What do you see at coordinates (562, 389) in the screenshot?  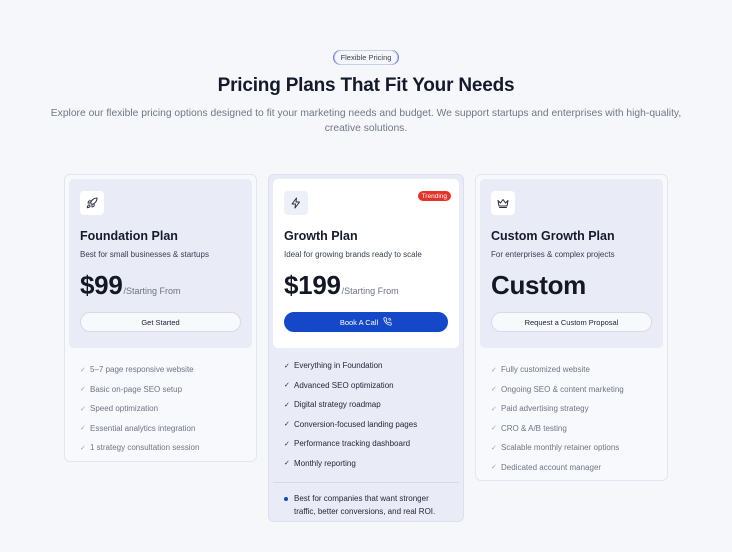 I see `feature-text: Ongoing SEO & content marketing` at bounding box center [562, 389].